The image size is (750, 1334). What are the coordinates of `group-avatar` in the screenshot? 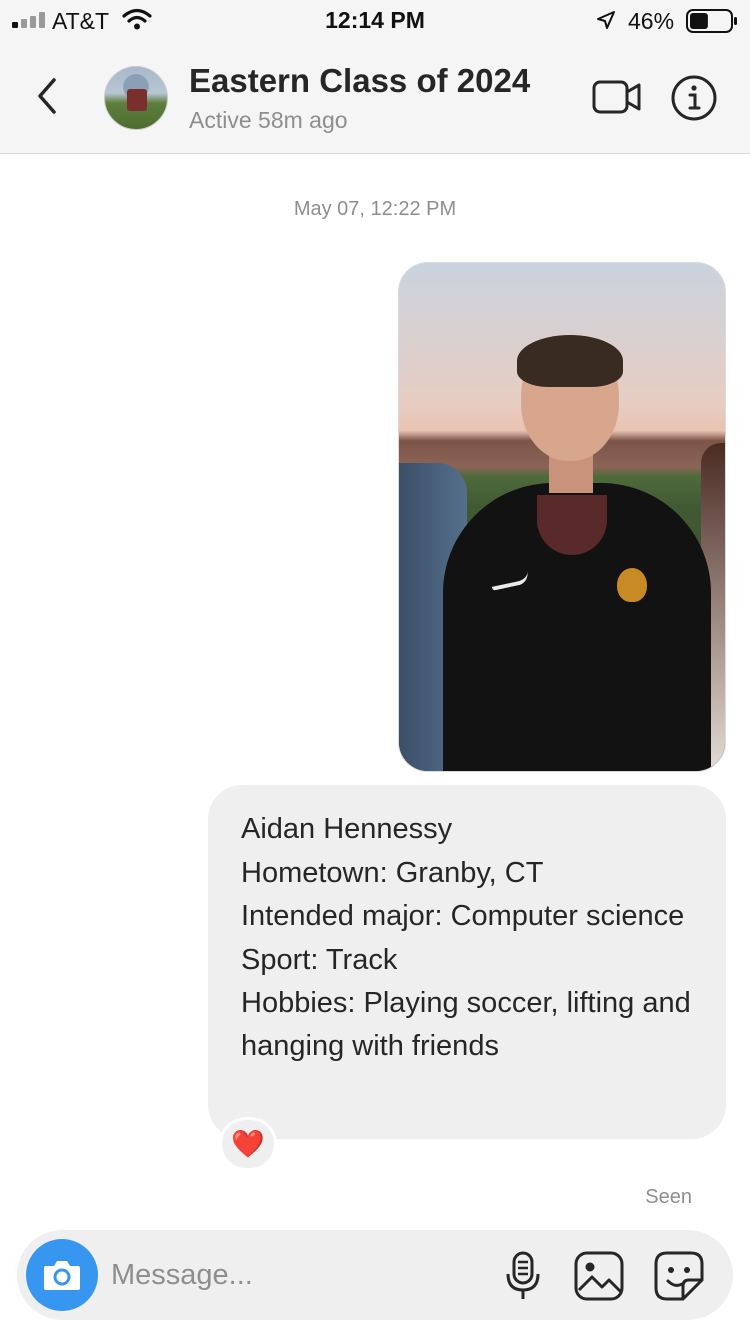 It's located at (136, 98).